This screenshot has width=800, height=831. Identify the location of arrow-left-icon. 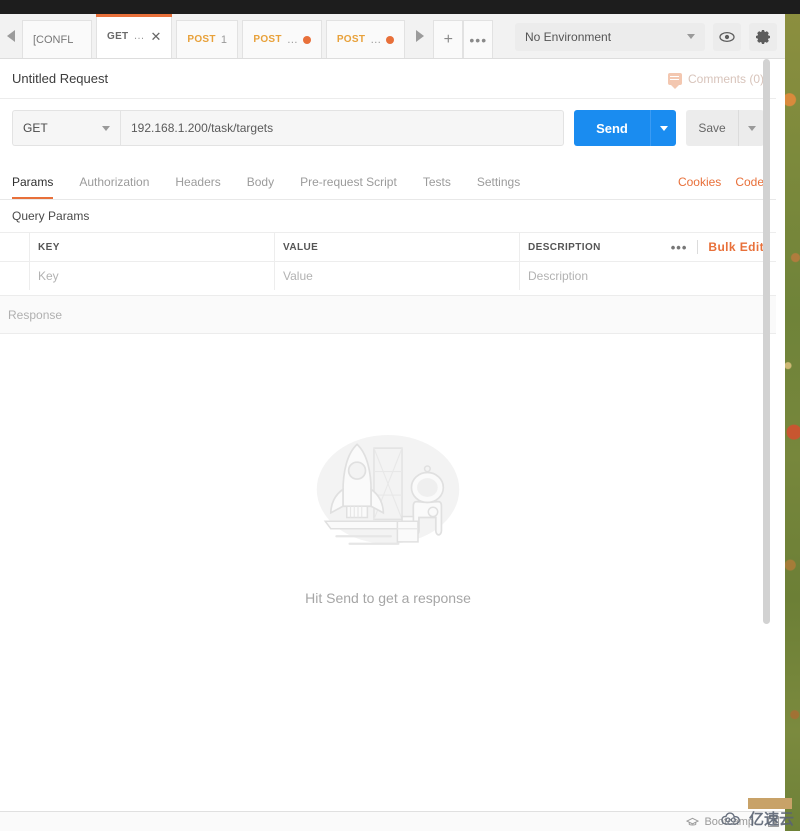
(11, 36).